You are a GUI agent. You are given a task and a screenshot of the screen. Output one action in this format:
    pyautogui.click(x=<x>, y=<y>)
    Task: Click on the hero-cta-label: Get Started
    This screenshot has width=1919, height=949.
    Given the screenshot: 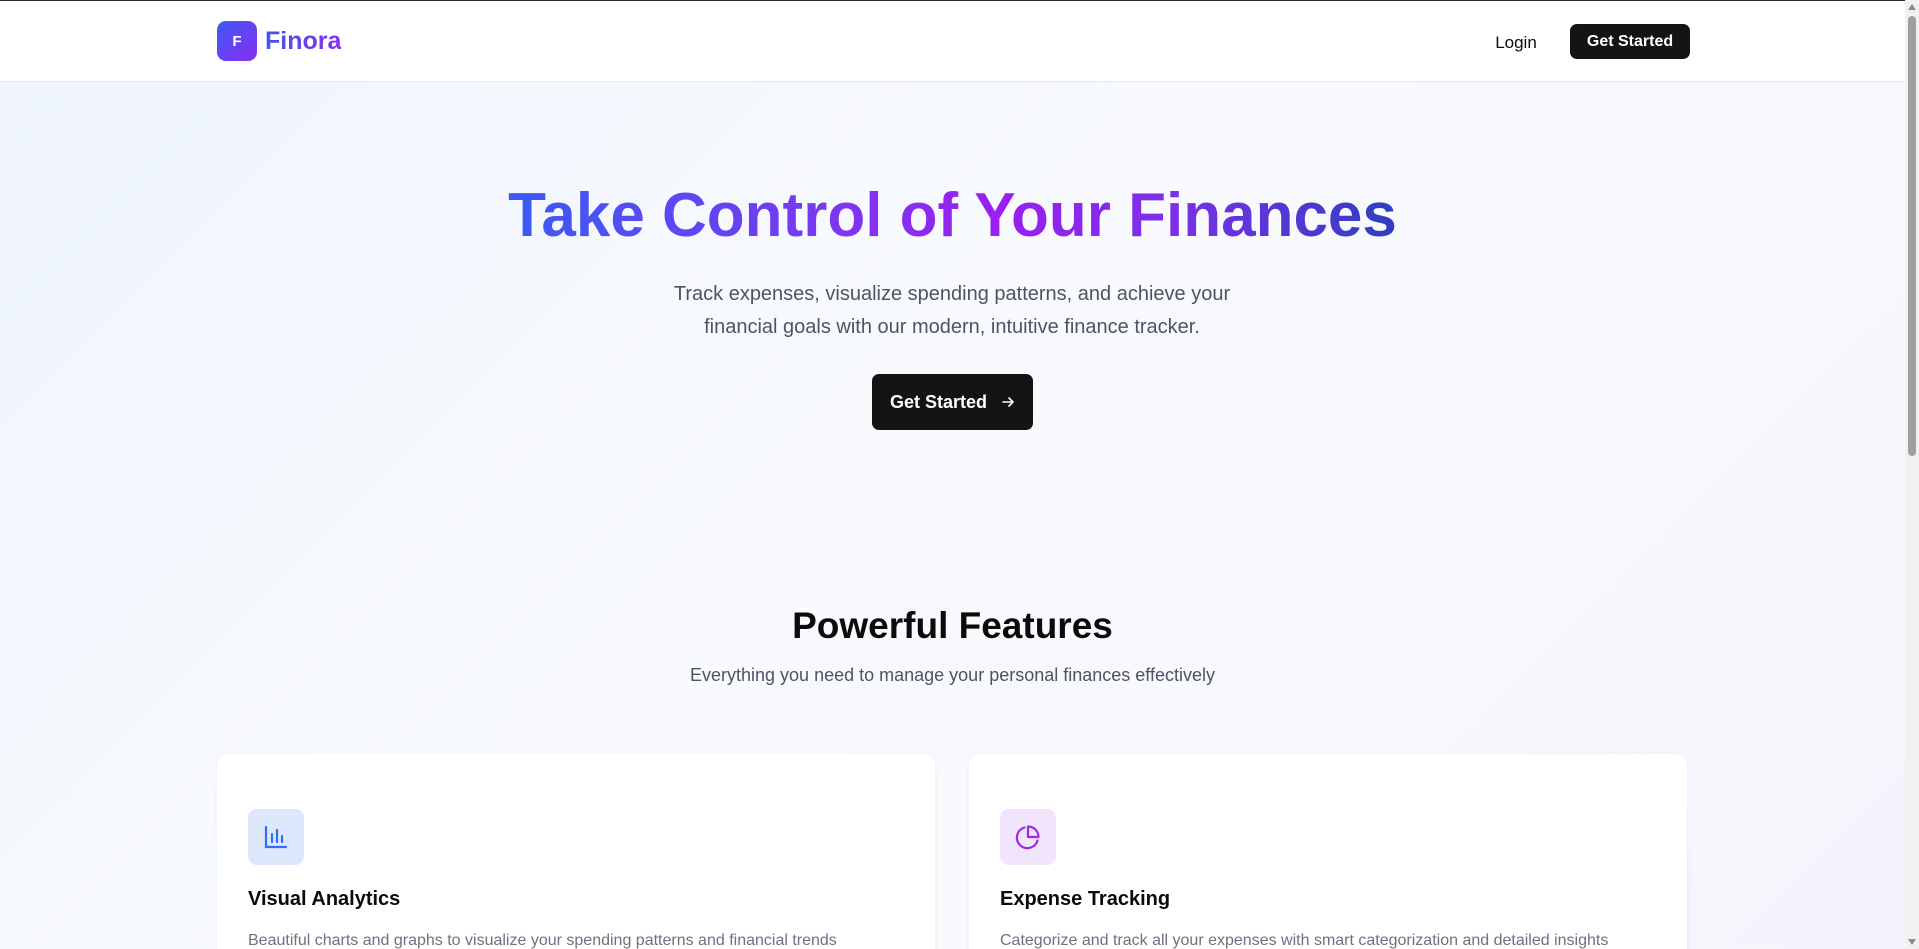 What is the action you would take?
    pyautogui.click(x=938, y=401)
    